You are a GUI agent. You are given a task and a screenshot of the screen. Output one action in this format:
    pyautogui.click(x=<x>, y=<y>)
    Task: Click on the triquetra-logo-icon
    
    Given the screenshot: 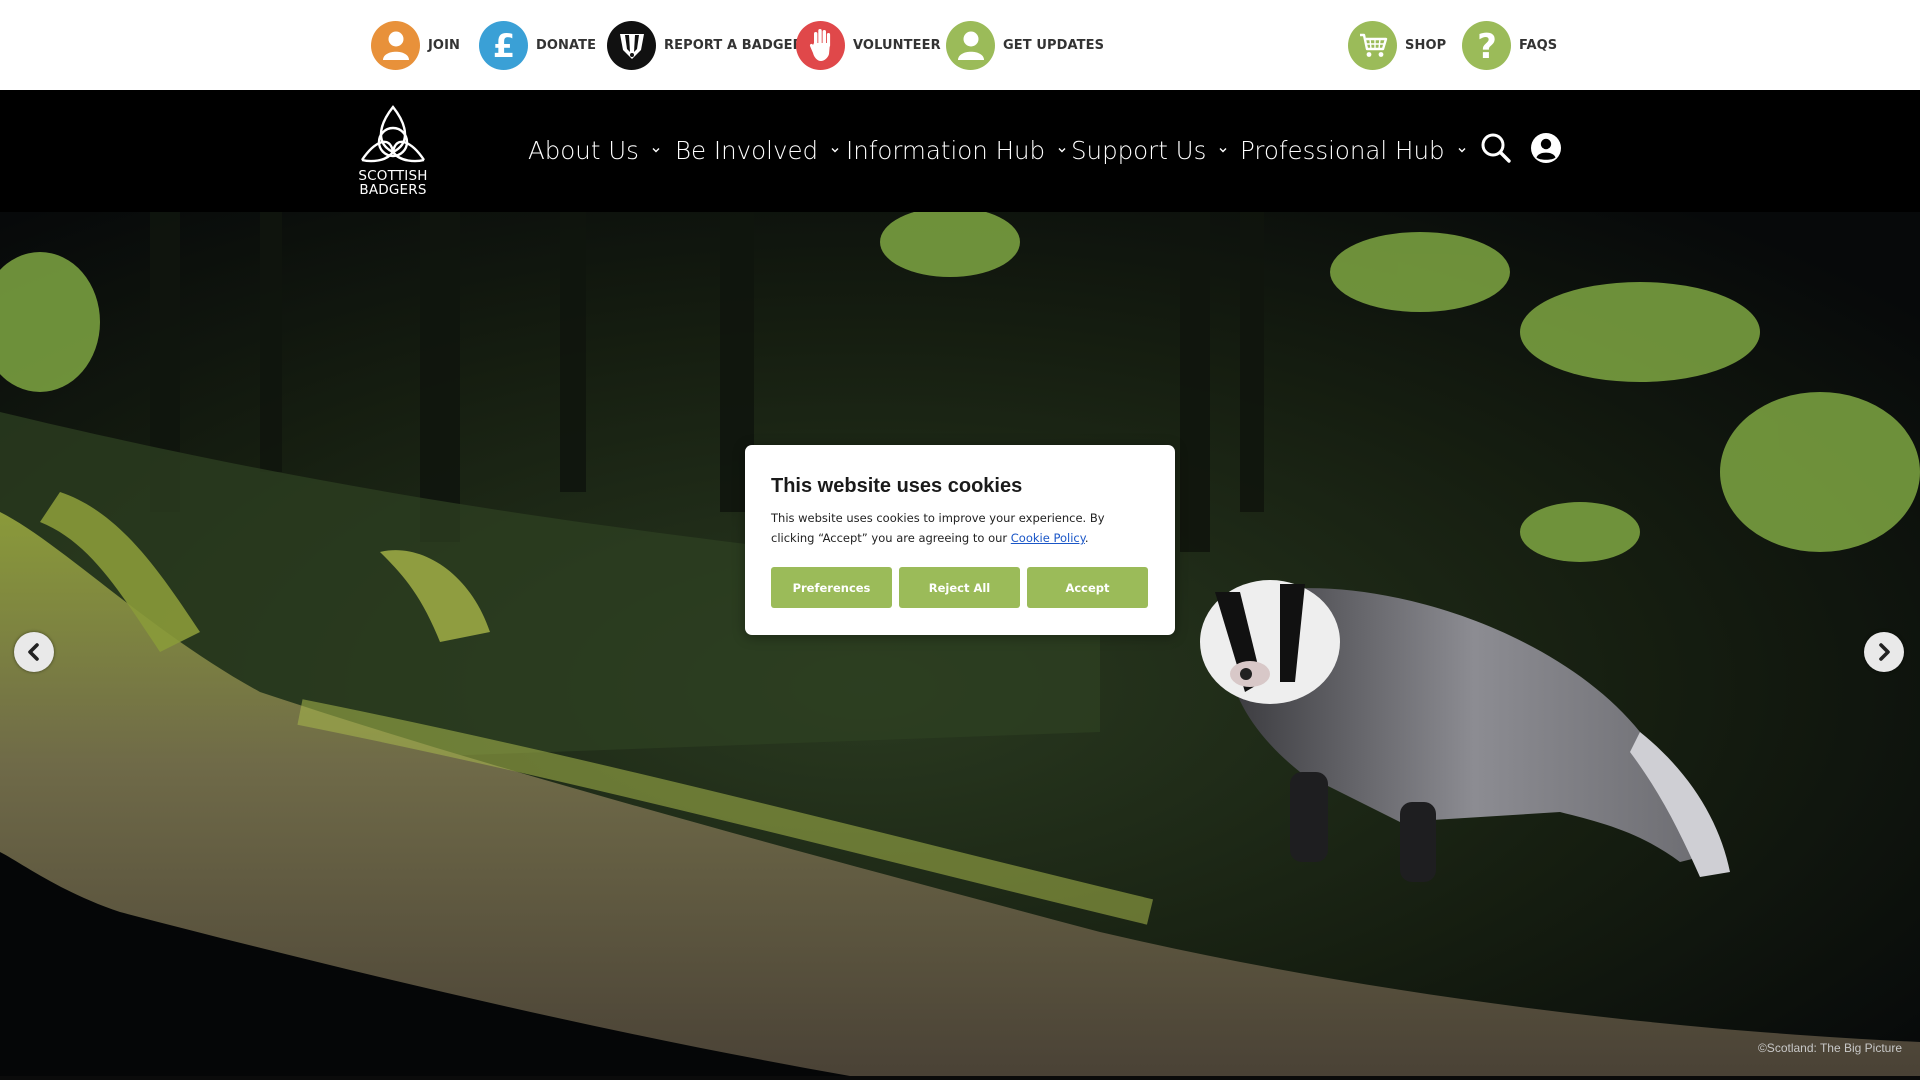 What is the action you would take?
    pyautogui.click(x=393, y=134)
    